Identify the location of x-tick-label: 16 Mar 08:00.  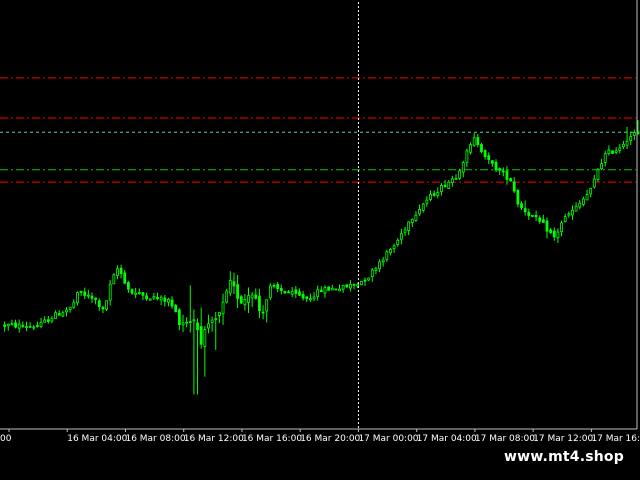
(155, 439).